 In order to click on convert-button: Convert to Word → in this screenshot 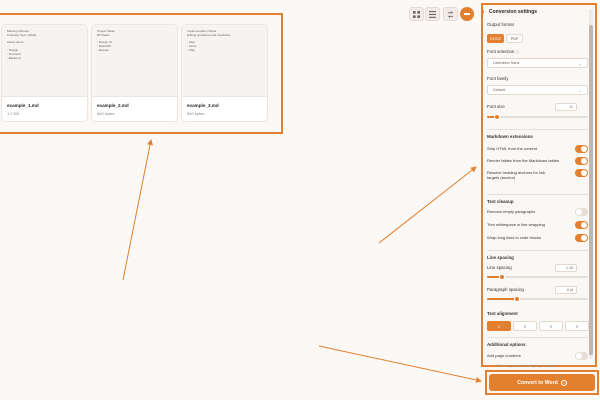, I will do `click(542, 382)`.